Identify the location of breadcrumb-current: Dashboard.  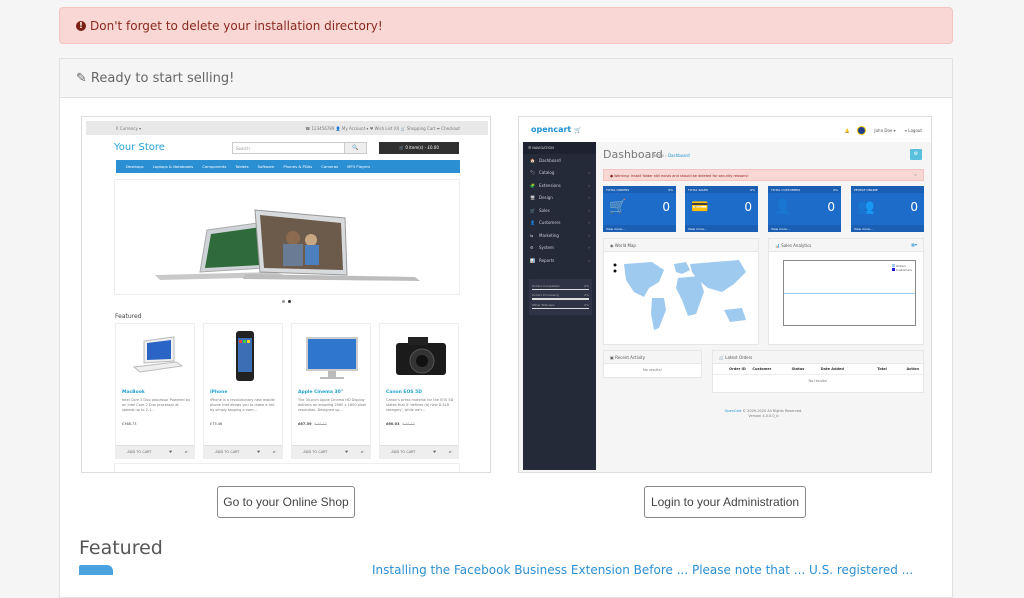
(678, 155).